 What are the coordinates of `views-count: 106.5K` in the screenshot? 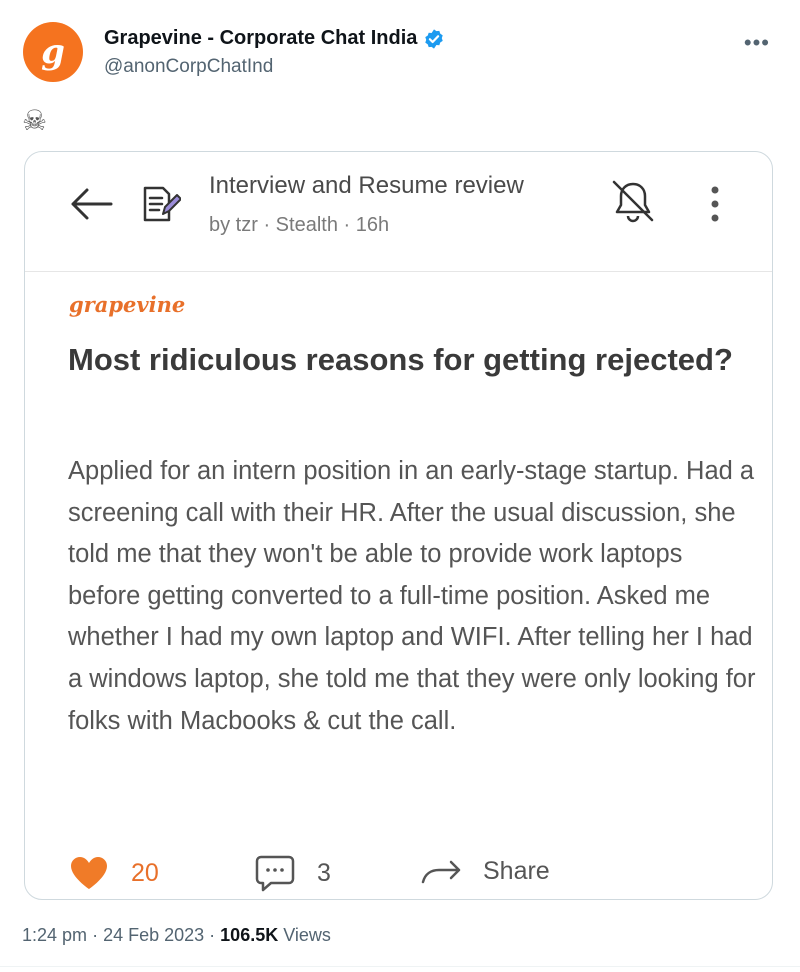 It's located at (249, 935).